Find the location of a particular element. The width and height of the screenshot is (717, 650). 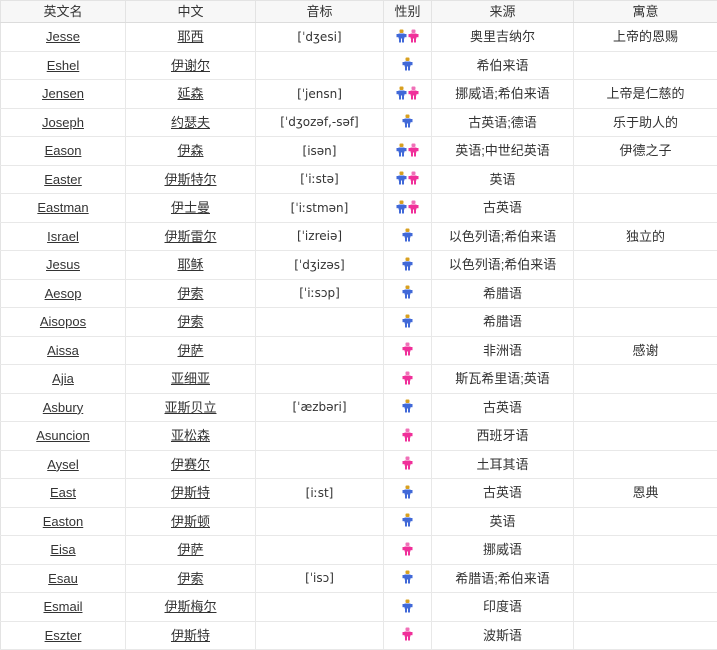

english-name-link: Easton is located at coordinates (63, 521).